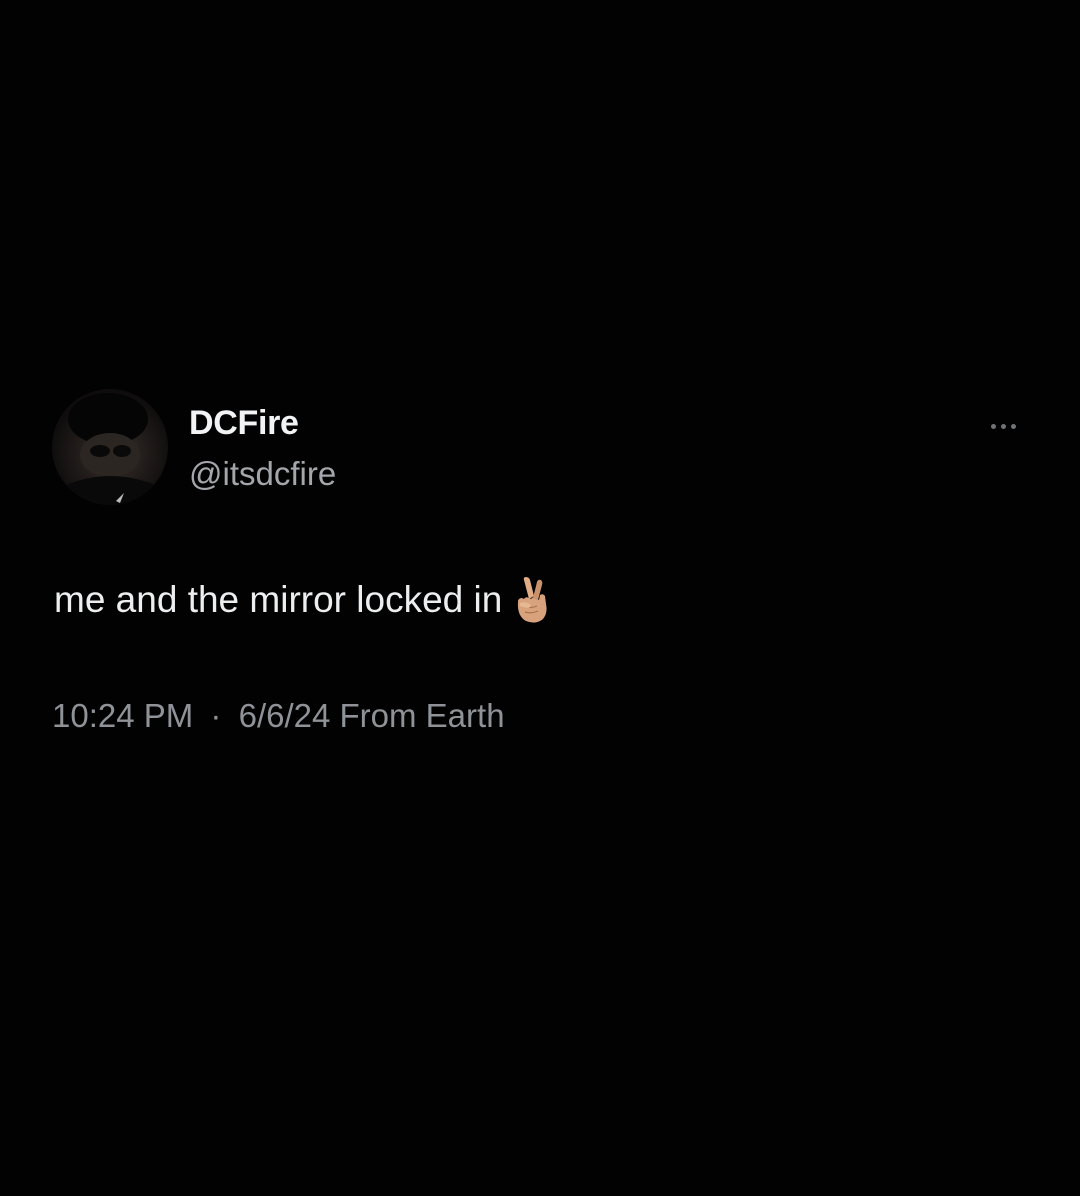 This screenshot has height=1196, width=1080. I want to click on tweet-date: 6/6/24, so click(285, 715).